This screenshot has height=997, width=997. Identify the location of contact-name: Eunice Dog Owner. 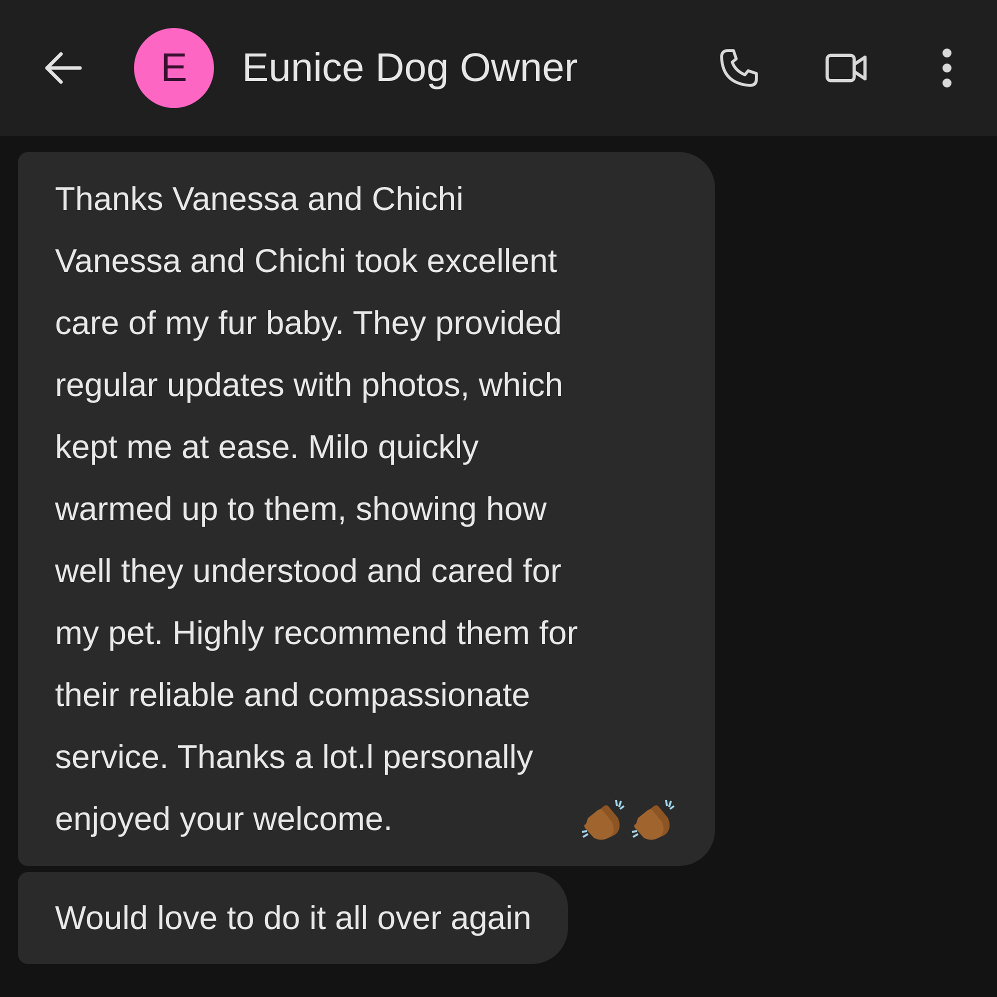
(410, 68).